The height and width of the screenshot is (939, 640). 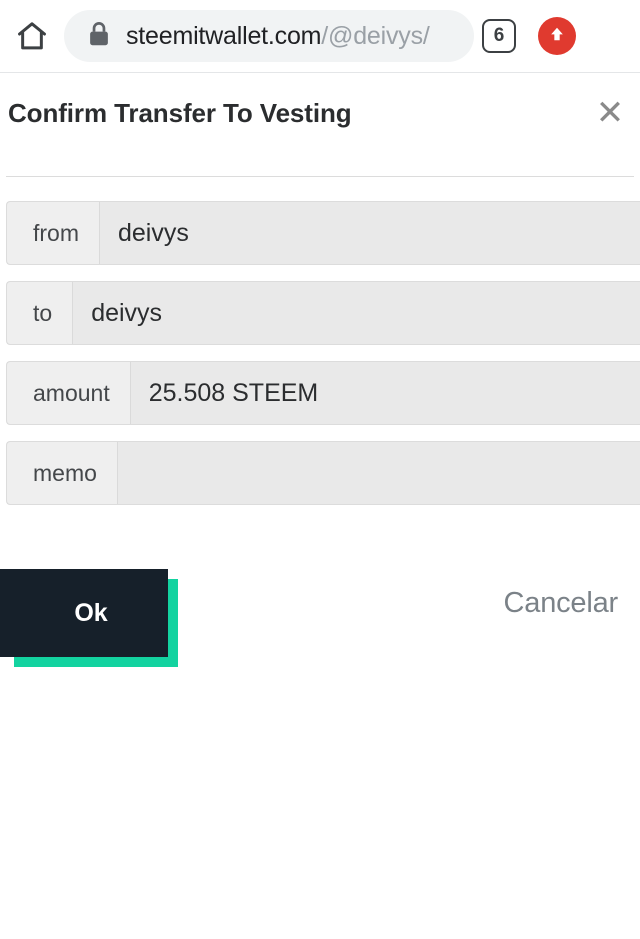 I want to click on url-text: steemitwallet.com/@deivys/, so click(x=278, y=36).